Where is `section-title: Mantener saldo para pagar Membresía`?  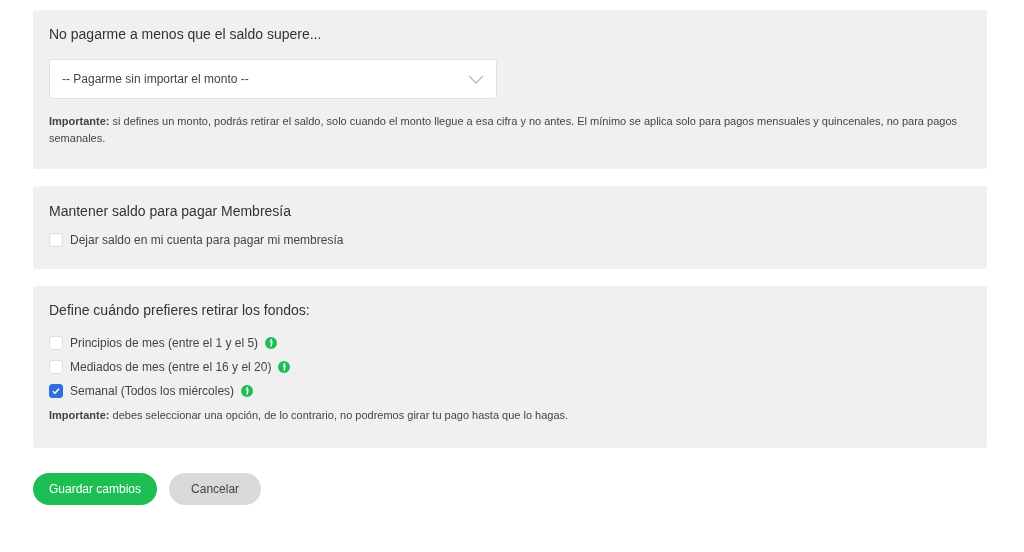 section-title: Mantener saldo para pagar Membresía is located at coordinates (171, 211).